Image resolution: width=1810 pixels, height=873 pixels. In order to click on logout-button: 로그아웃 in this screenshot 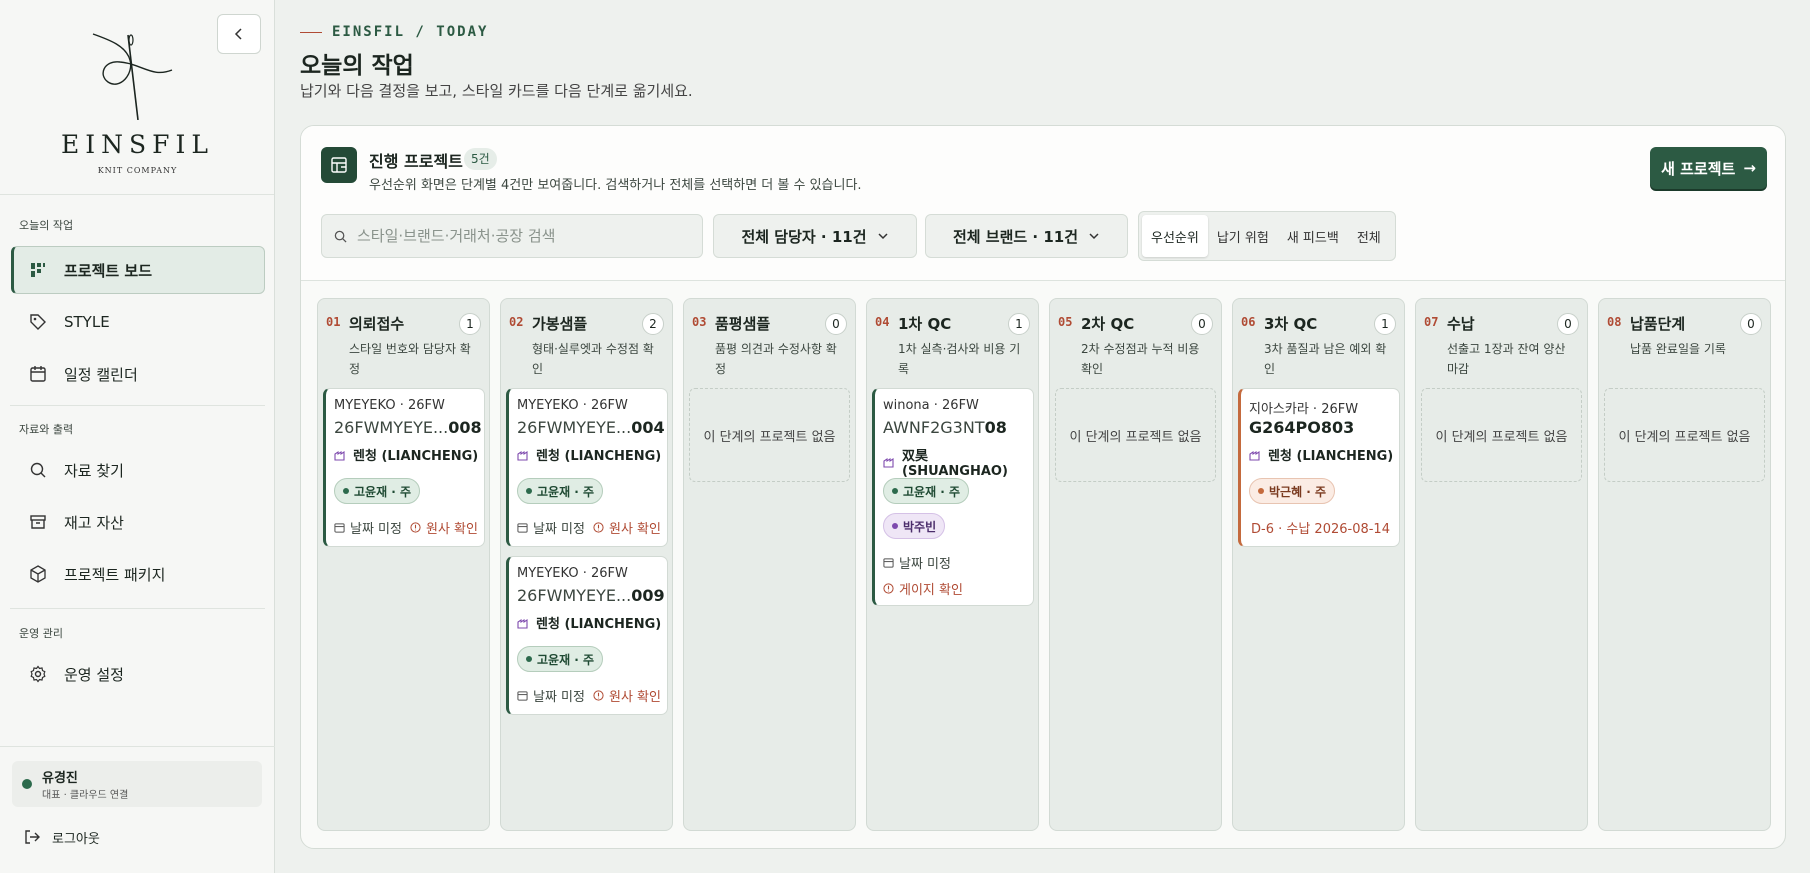, I will do `click(62, 837)`.